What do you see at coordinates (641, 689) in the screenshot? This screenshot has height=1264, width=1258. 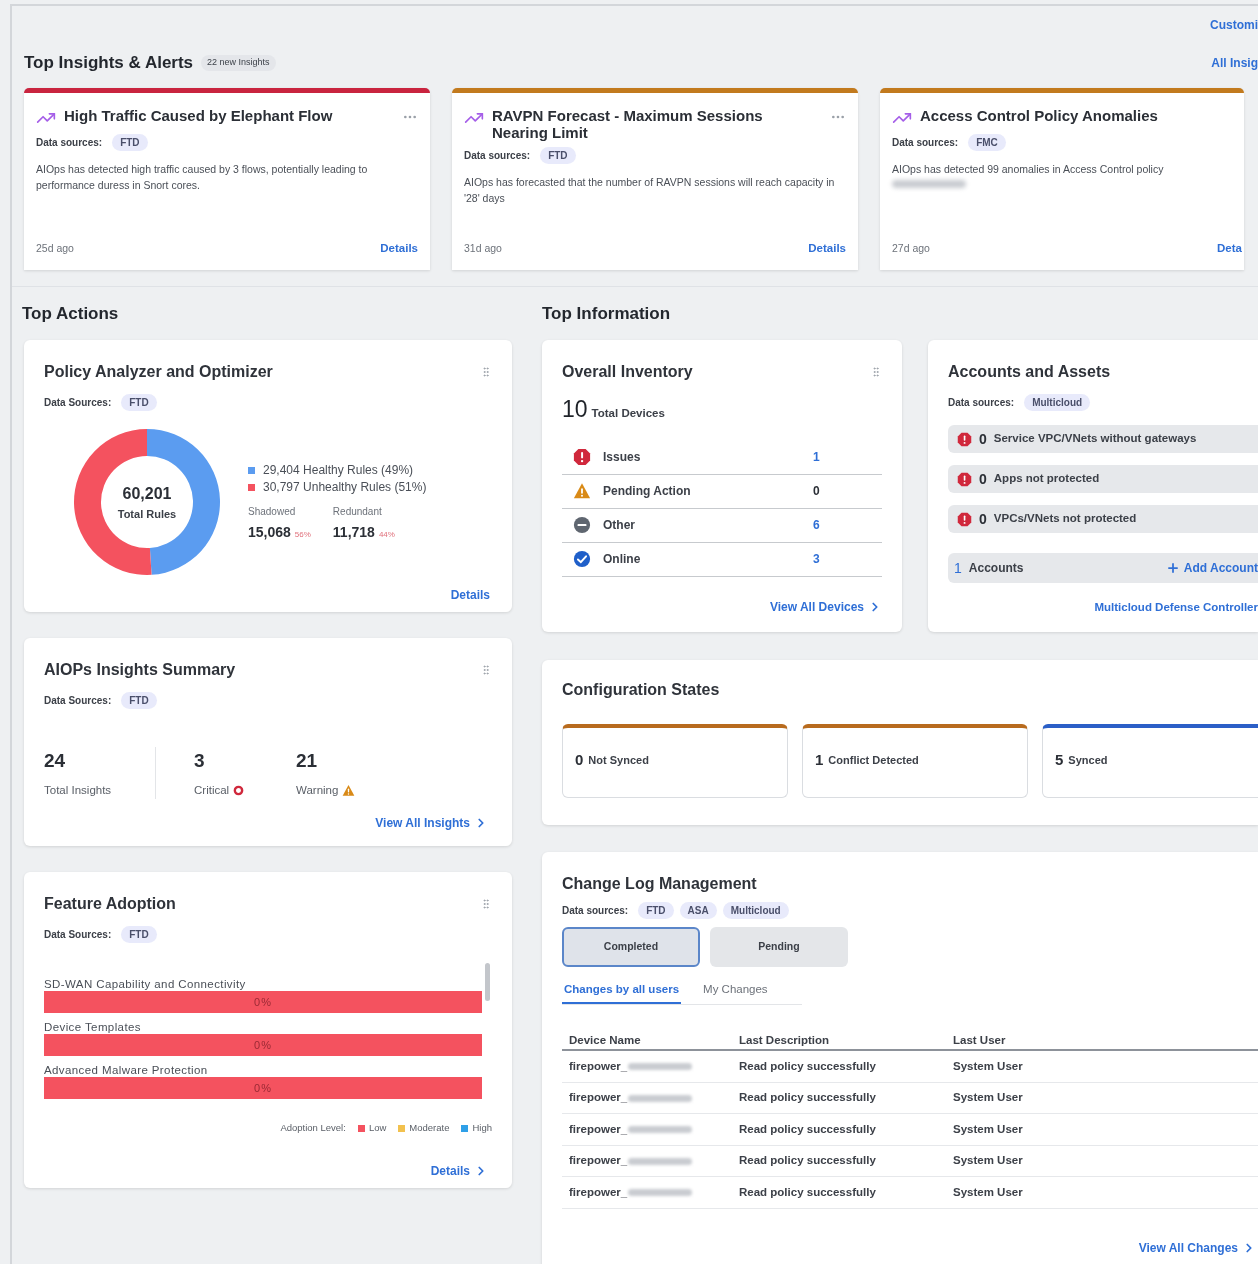 I see `card-title: Configuration States` at bounding box center [641, 689].